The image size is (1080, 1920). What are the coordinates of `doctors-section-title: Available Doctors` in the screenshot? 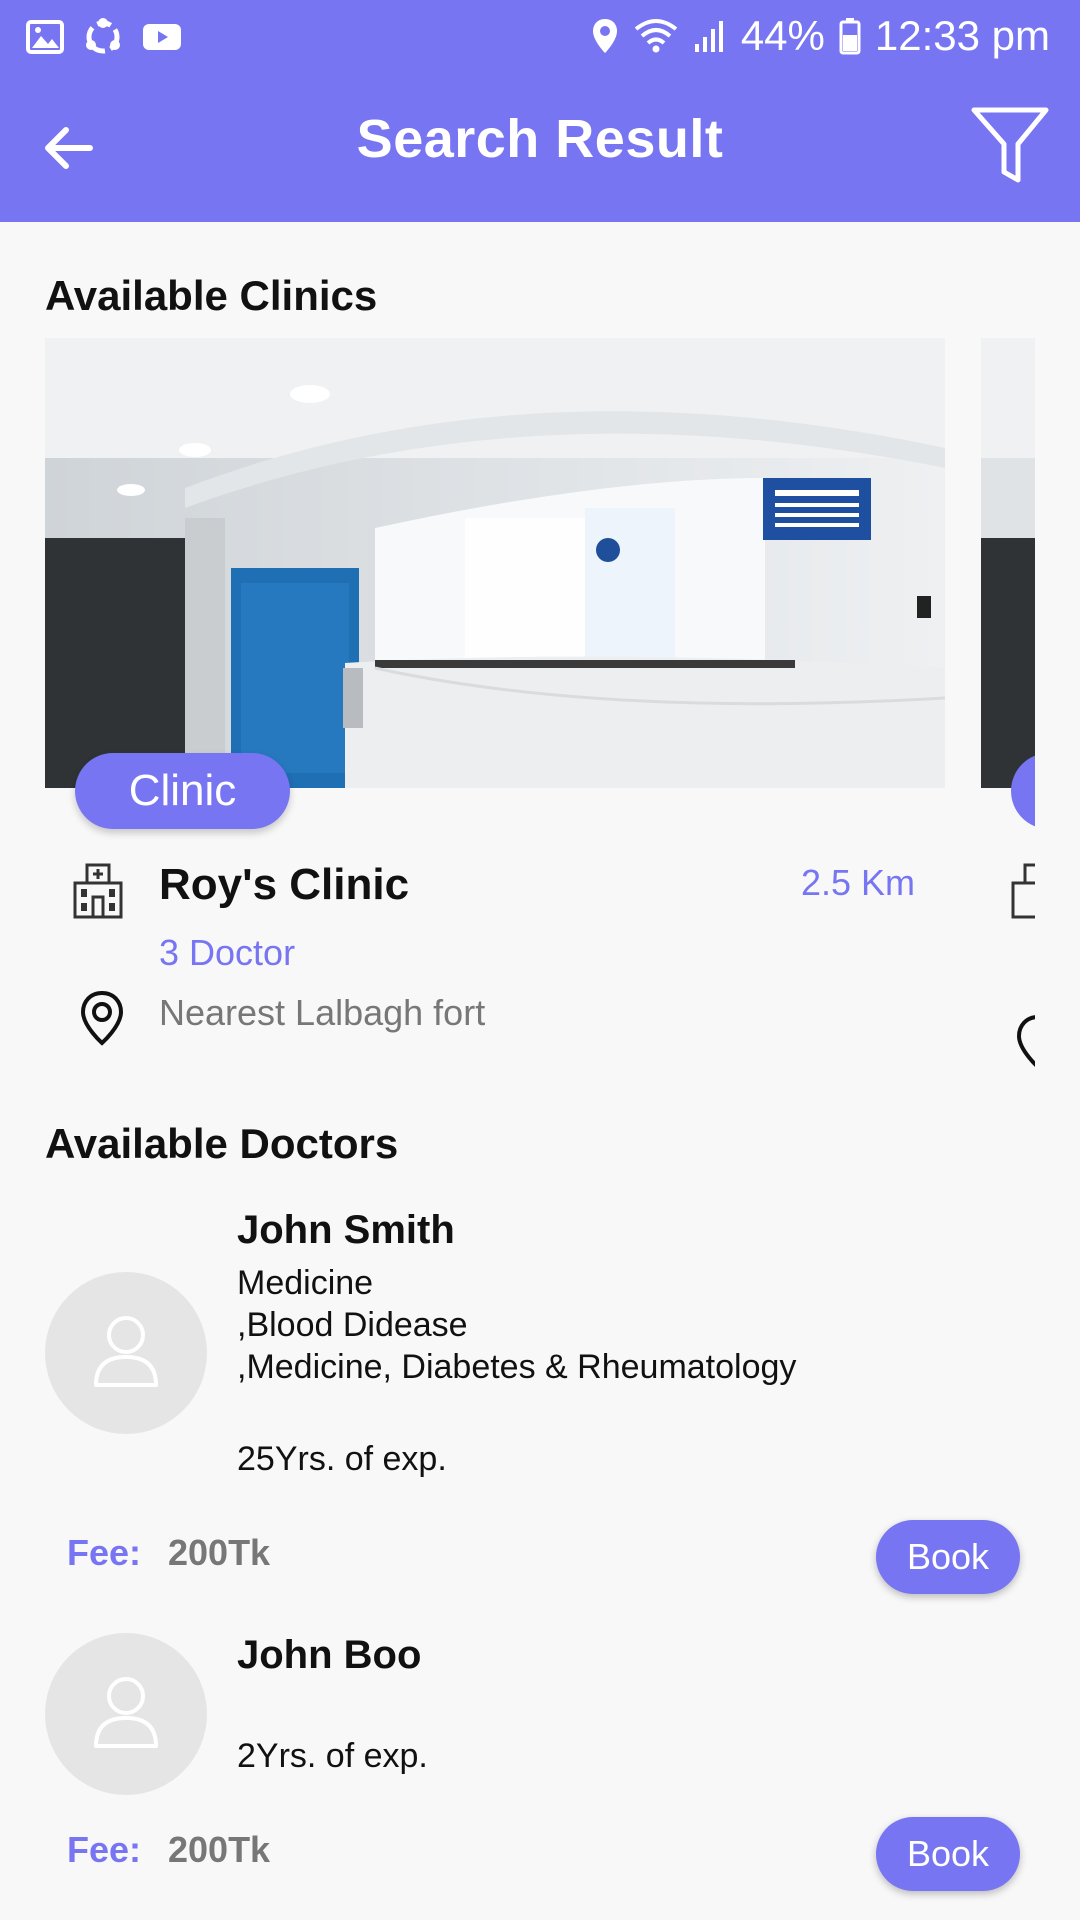 It's located at (222, 1143).